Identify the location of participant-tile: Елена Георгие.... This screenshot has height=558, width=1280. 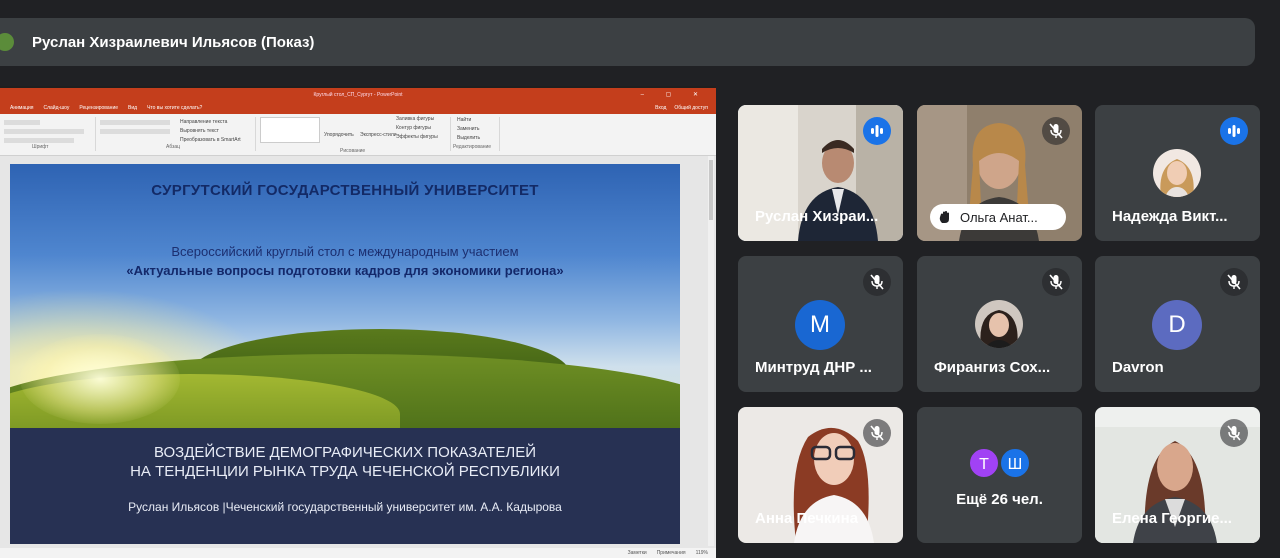
(1177, 475).